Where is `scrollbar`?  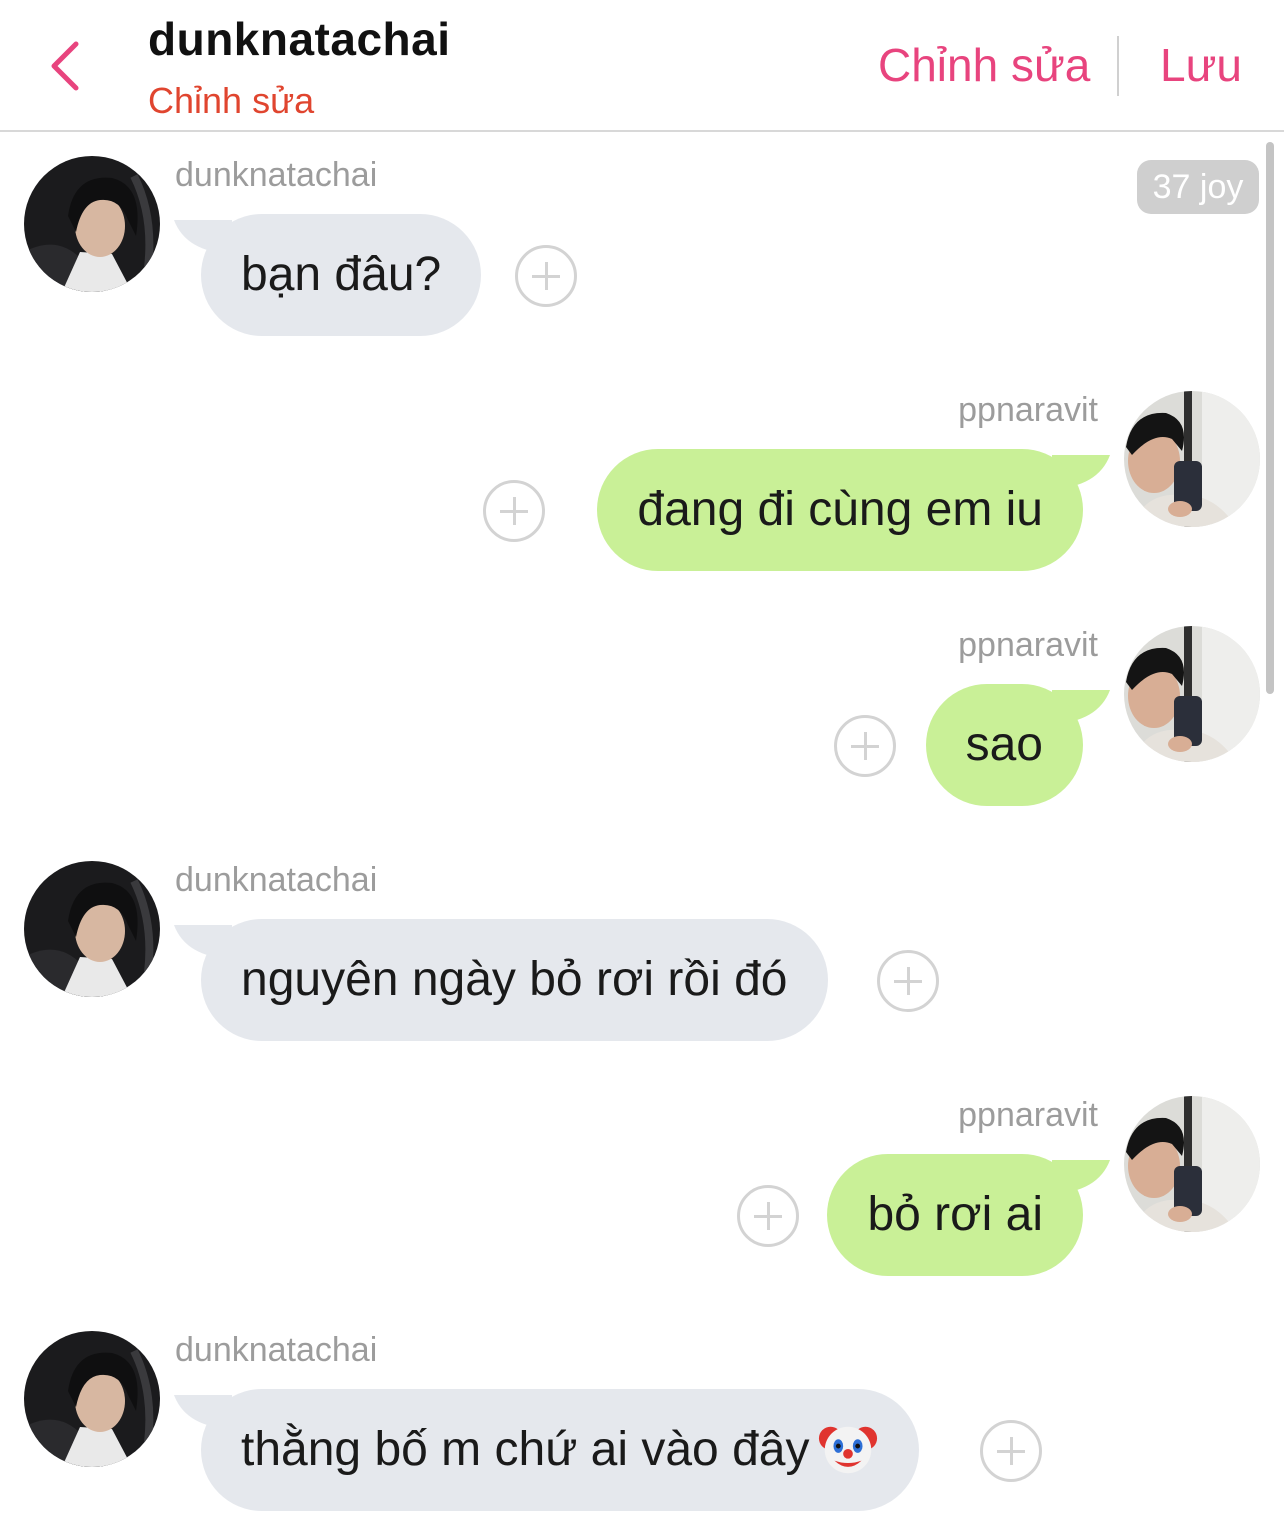
scrollbar is located at coordinates (1270, 418).